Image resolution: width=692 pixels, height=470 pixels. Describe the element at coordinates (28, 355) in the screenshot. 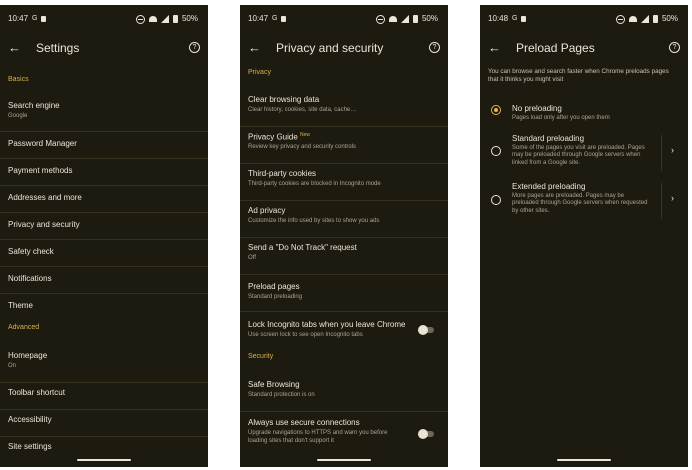

I see `item-title: Homepage` at that location.